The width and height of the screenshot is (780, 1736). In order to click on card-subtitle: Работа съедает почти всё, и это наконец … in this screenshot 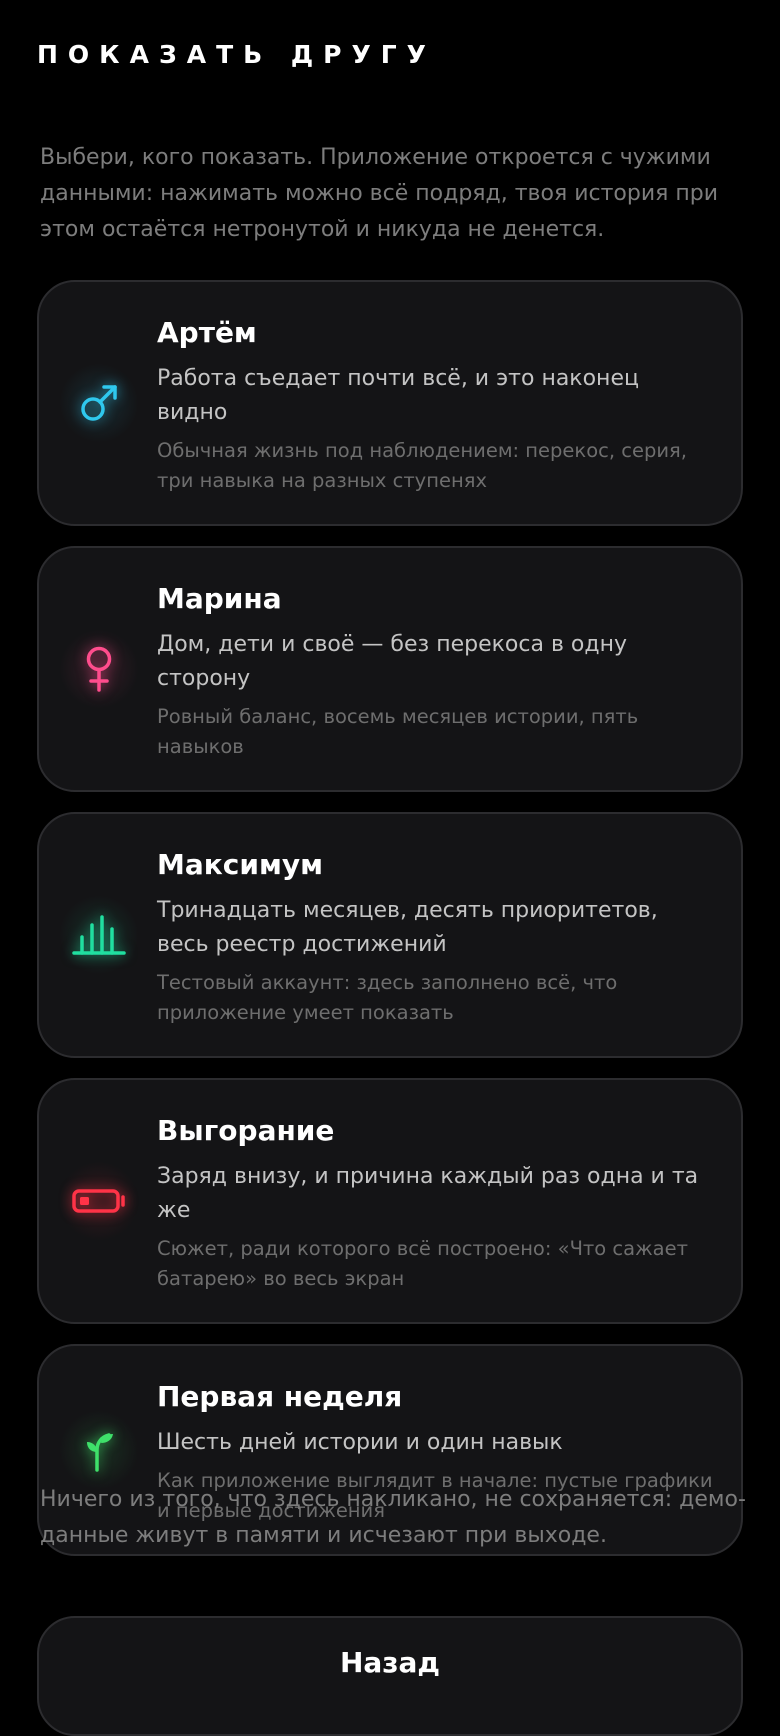, I will do `click(398, 395)`.